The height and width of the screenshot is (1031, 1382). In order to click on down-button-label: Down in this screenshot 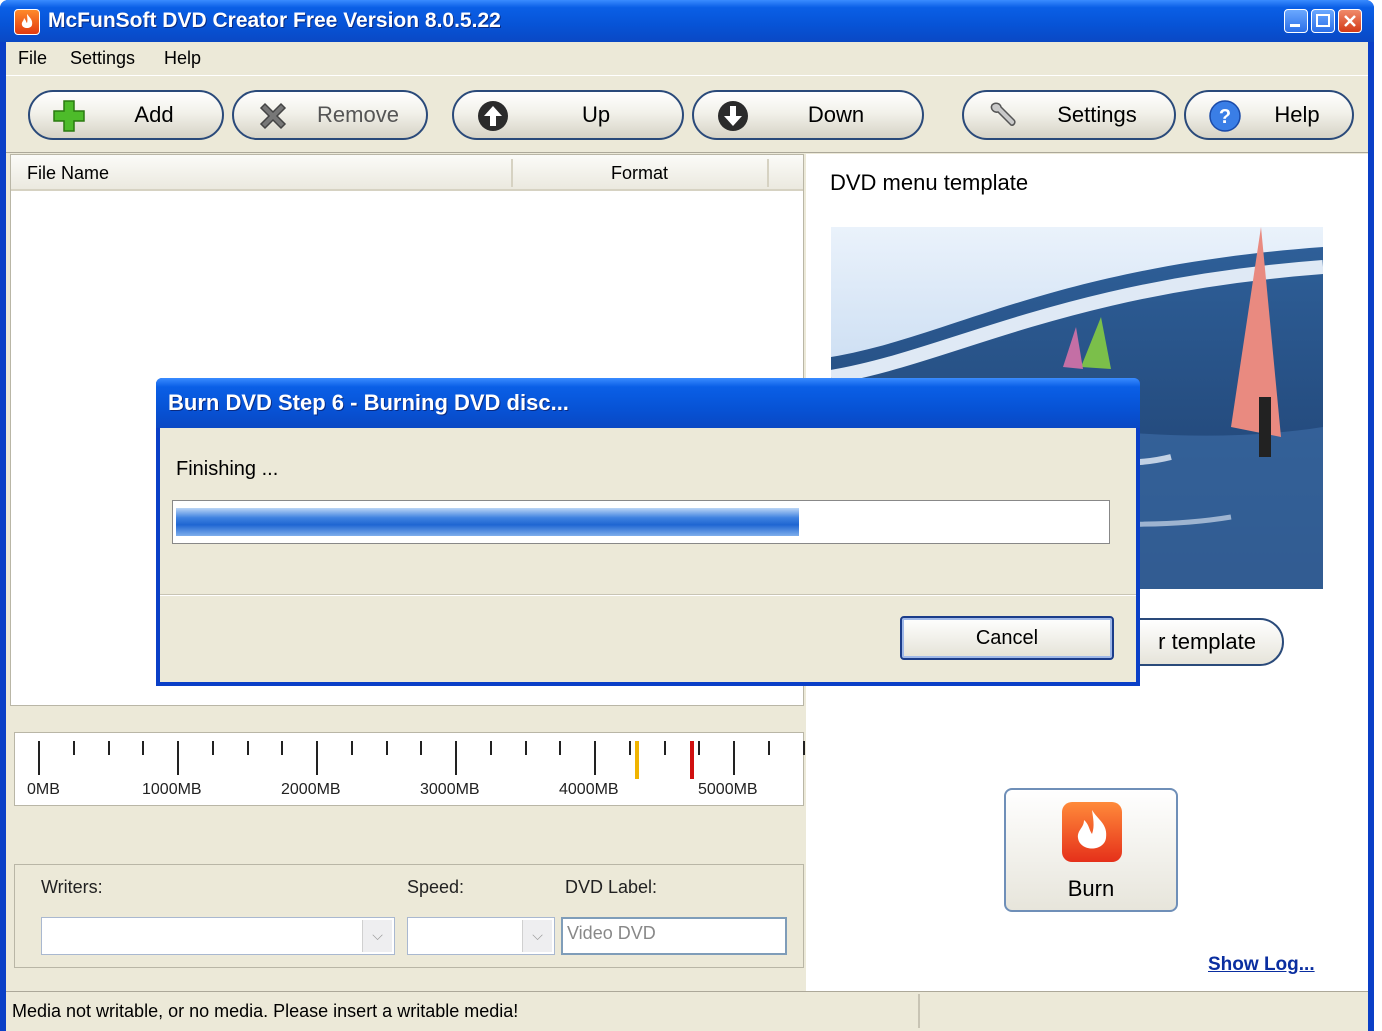, I will do `click(836, 114)`.